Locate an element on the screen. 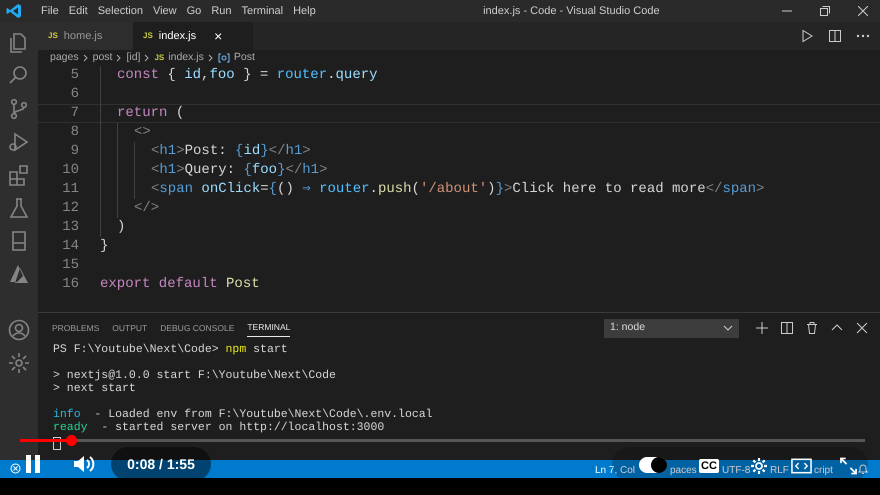  account-icon is located at coordinates (19, 330).